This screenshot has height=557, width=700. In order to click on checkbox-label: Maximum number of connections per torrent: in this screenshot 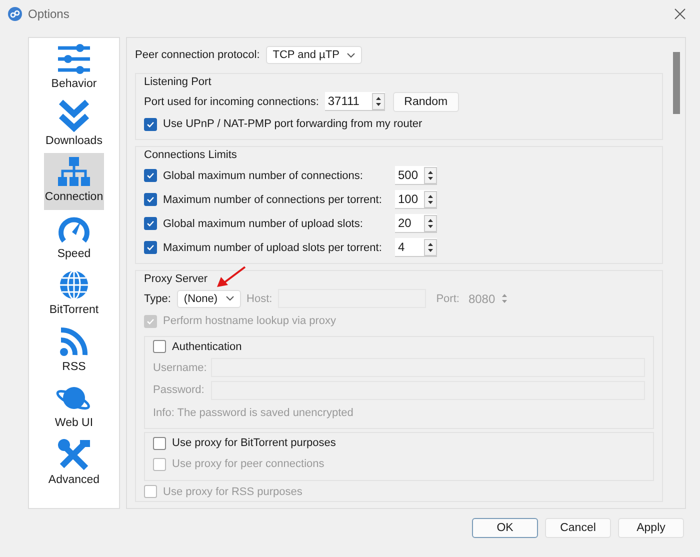, I will do `click(273, 200)`.